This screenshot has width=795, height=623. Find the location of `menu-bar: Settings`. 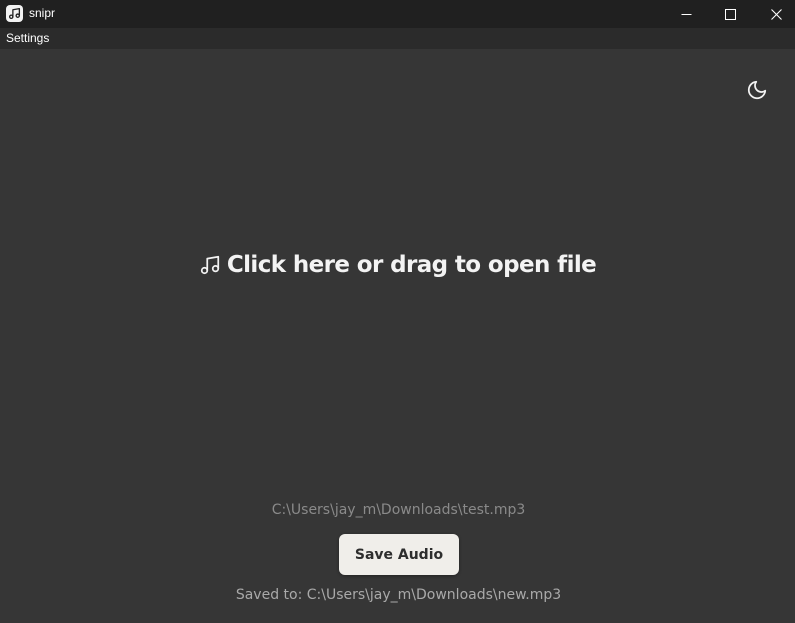

menu-bar: Settings is located at coordinates (397, 38).